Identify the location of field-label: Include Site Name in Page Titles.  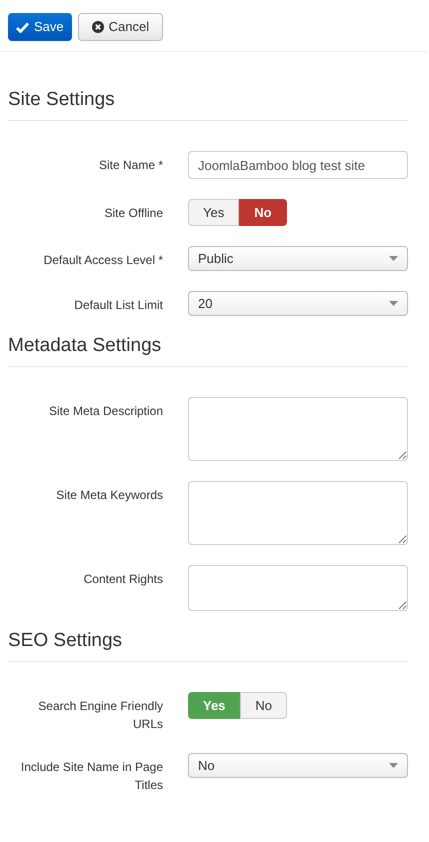
(91, 776).